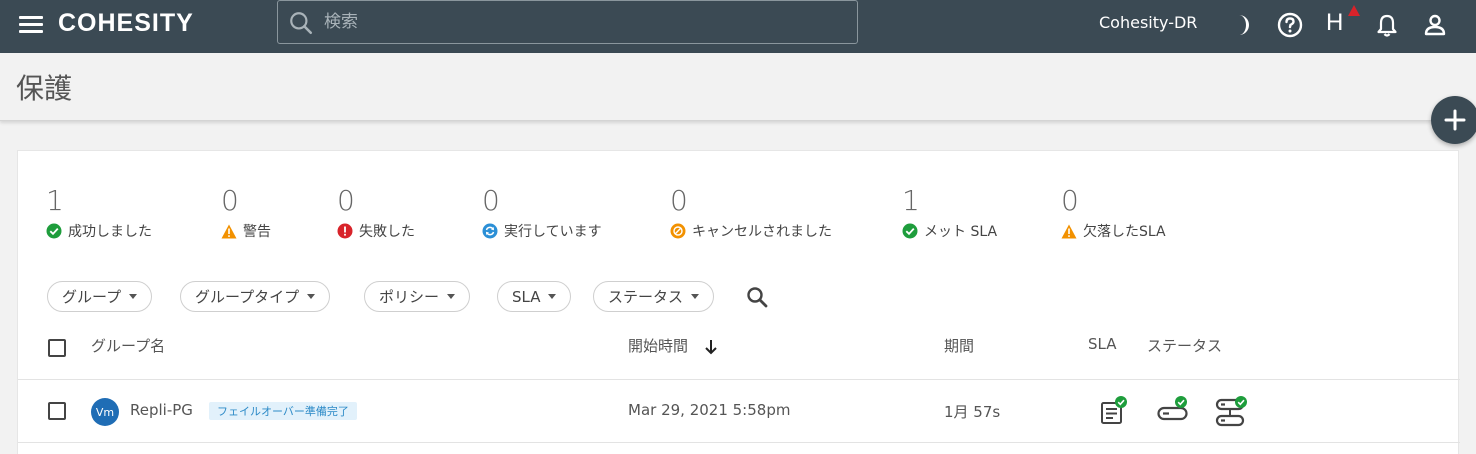 This screenshot has height=454, width=1476. I want to click on menu-icon, so click(31, 24).